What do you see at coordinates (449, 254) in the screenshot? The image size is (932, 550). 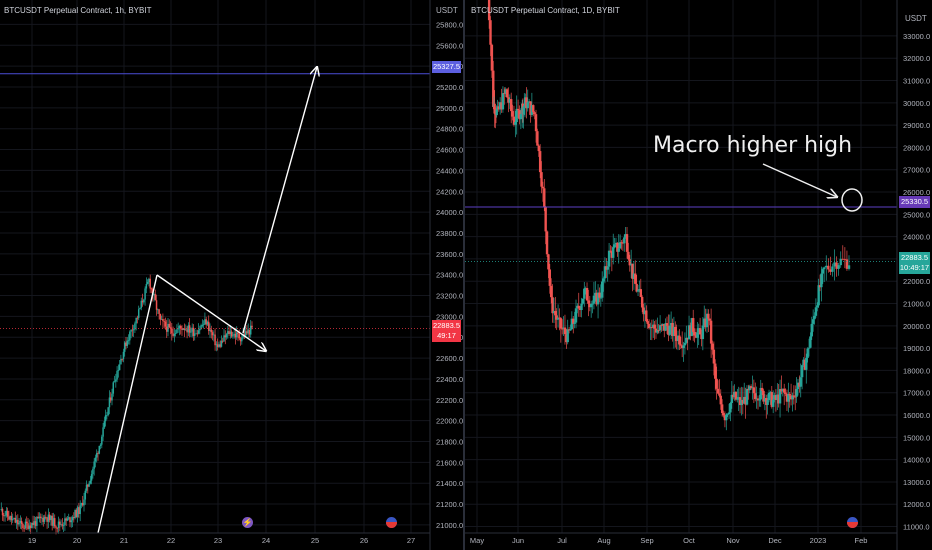 I see `y-tick-label: 23600.0` at bounding box center [449, 254].